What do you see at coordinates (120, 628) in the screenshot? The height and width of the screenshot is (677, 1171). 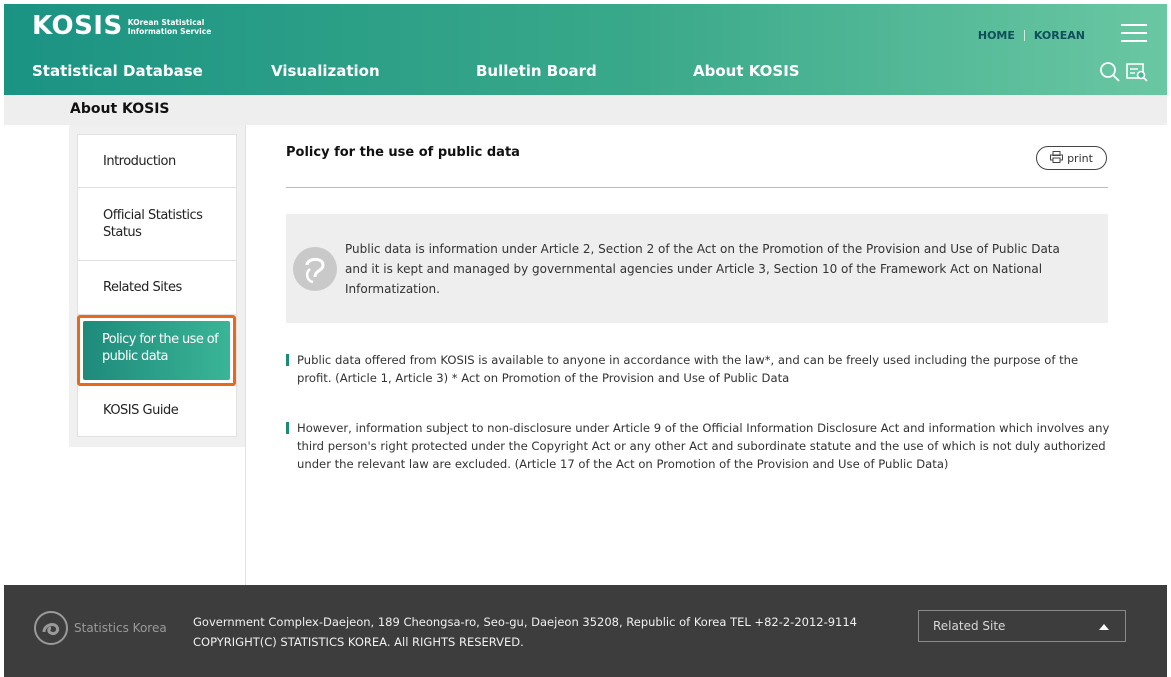 I see `statistics-korea-logo-text: Statistics Korea` at bounding box center [120, 628].